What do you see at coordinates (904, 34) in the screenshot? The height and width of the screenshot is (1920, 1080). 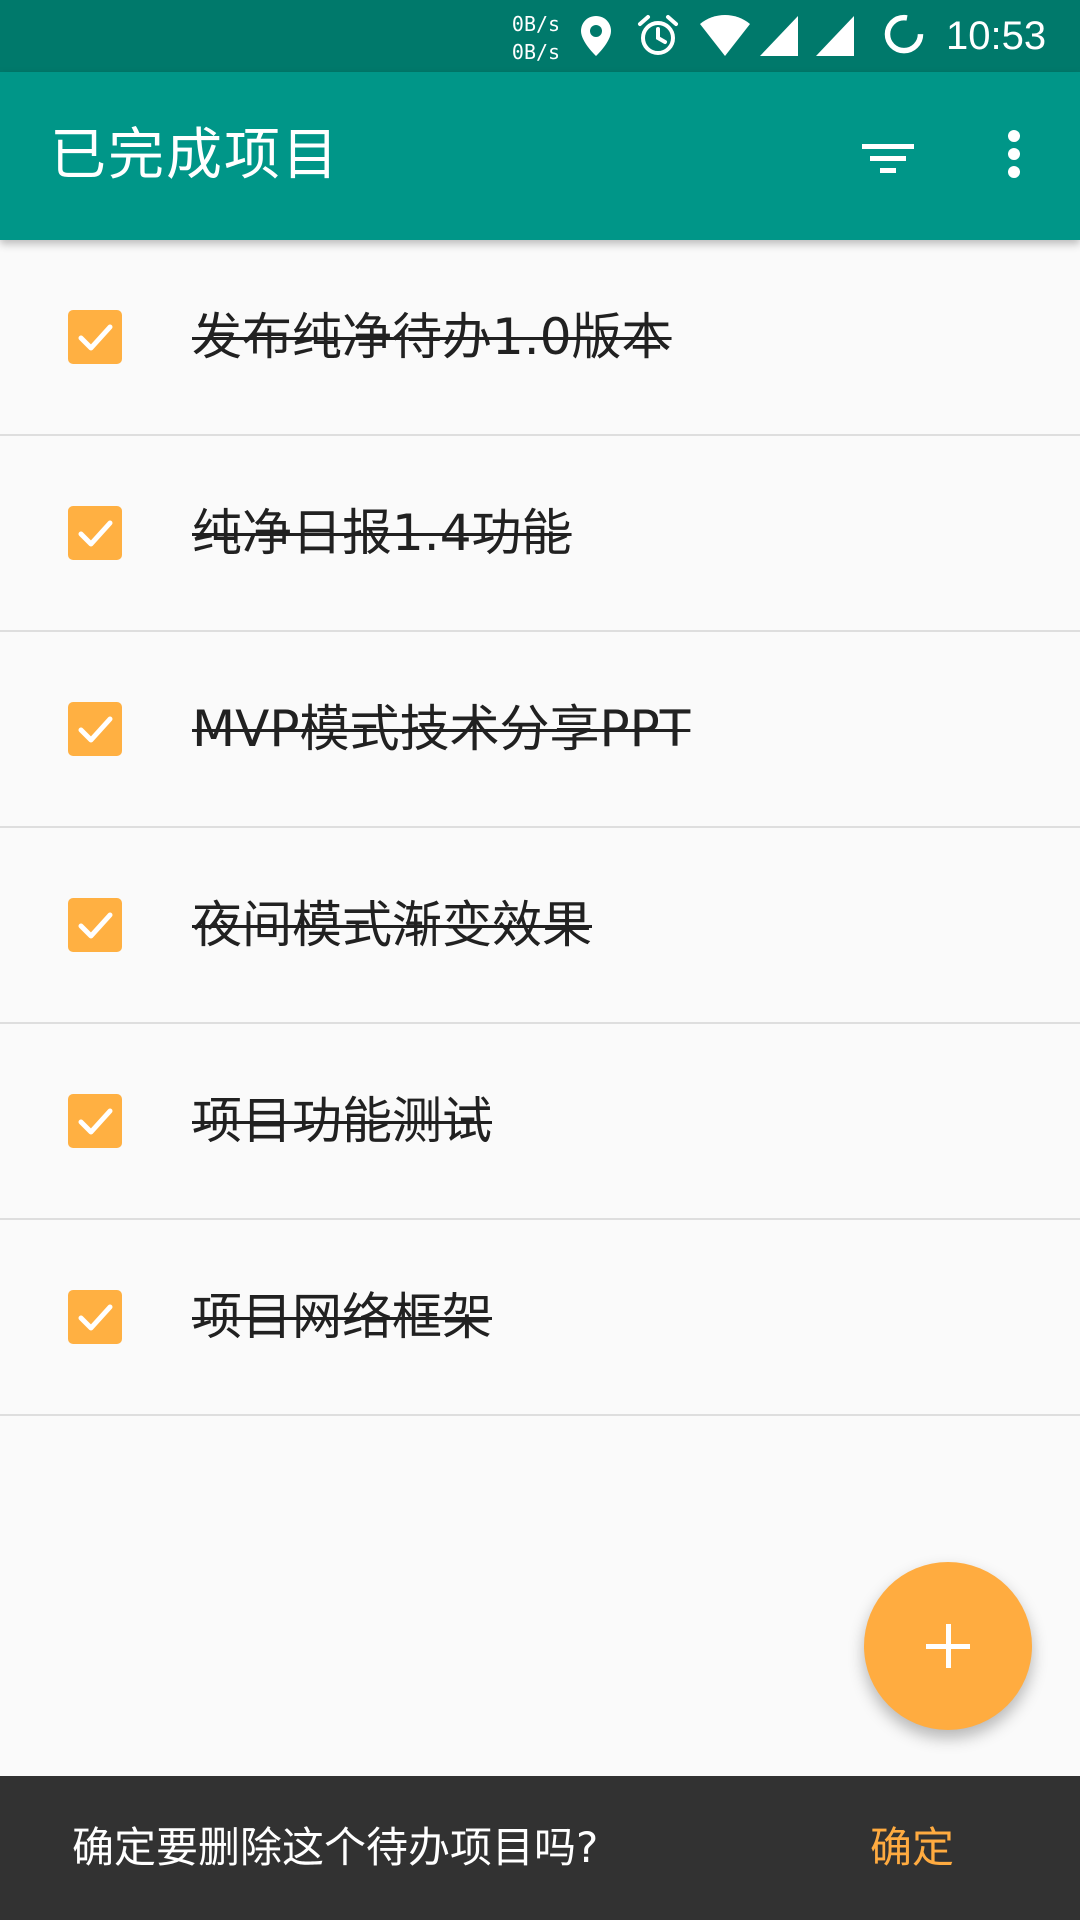 I see `loading-icon` at bounding box center [904, 34].